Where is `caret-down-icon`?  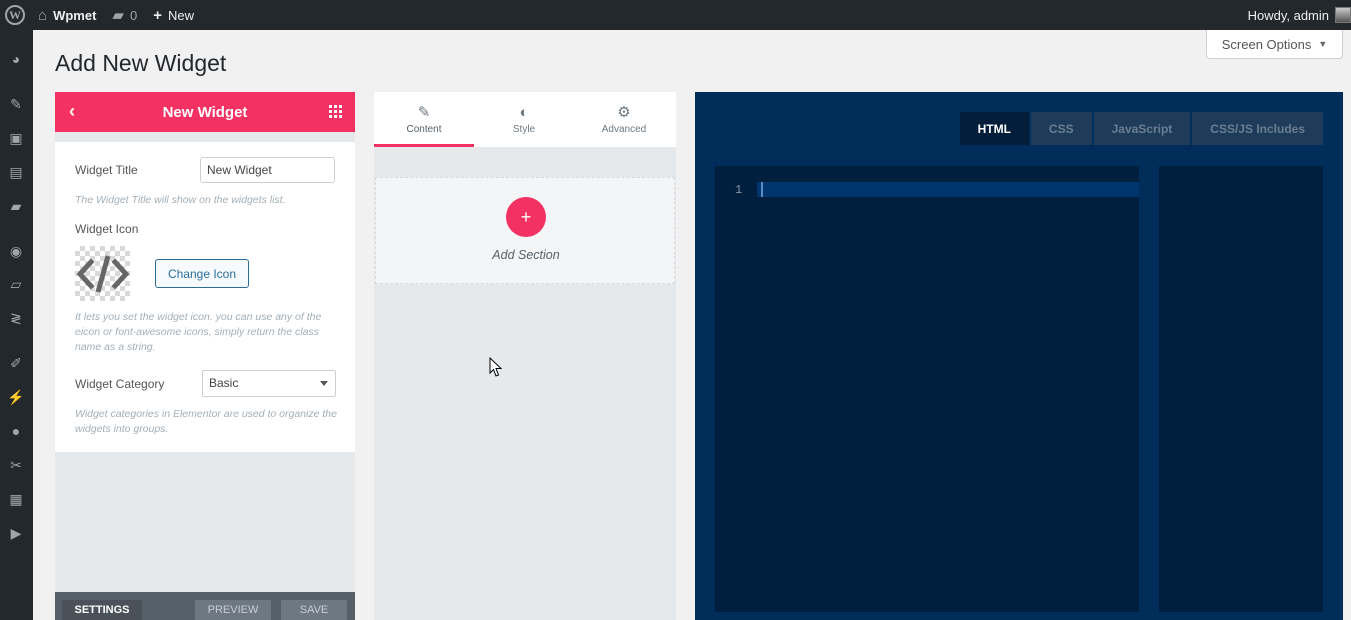
caret-down-icon is located at coordinates (324, 383).